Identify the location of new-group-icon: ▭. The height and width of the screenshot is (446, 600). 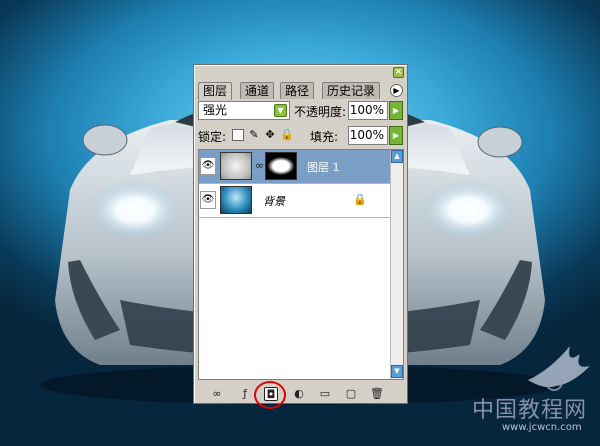
(325, 394).